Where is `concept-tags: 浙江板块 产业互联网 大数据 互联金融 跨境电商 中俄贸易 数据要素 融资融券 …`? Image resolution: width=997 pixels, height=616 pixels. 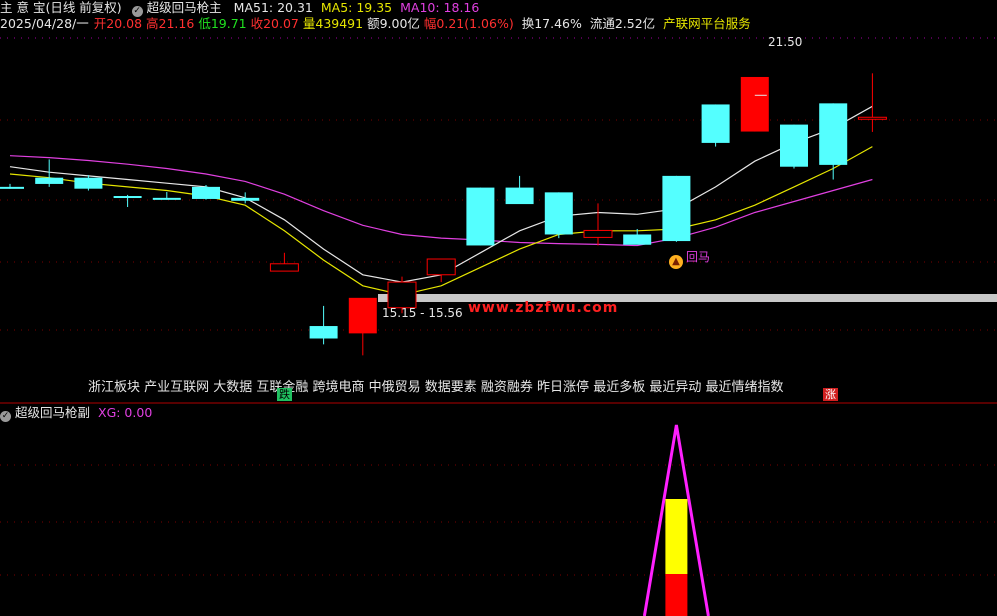
concept-tags: 浙江板块 产业互联网 大数据 互联金融 跨境电商 中俄贸易 数据要素 融资融券 … is located at coordinates (436, 387).